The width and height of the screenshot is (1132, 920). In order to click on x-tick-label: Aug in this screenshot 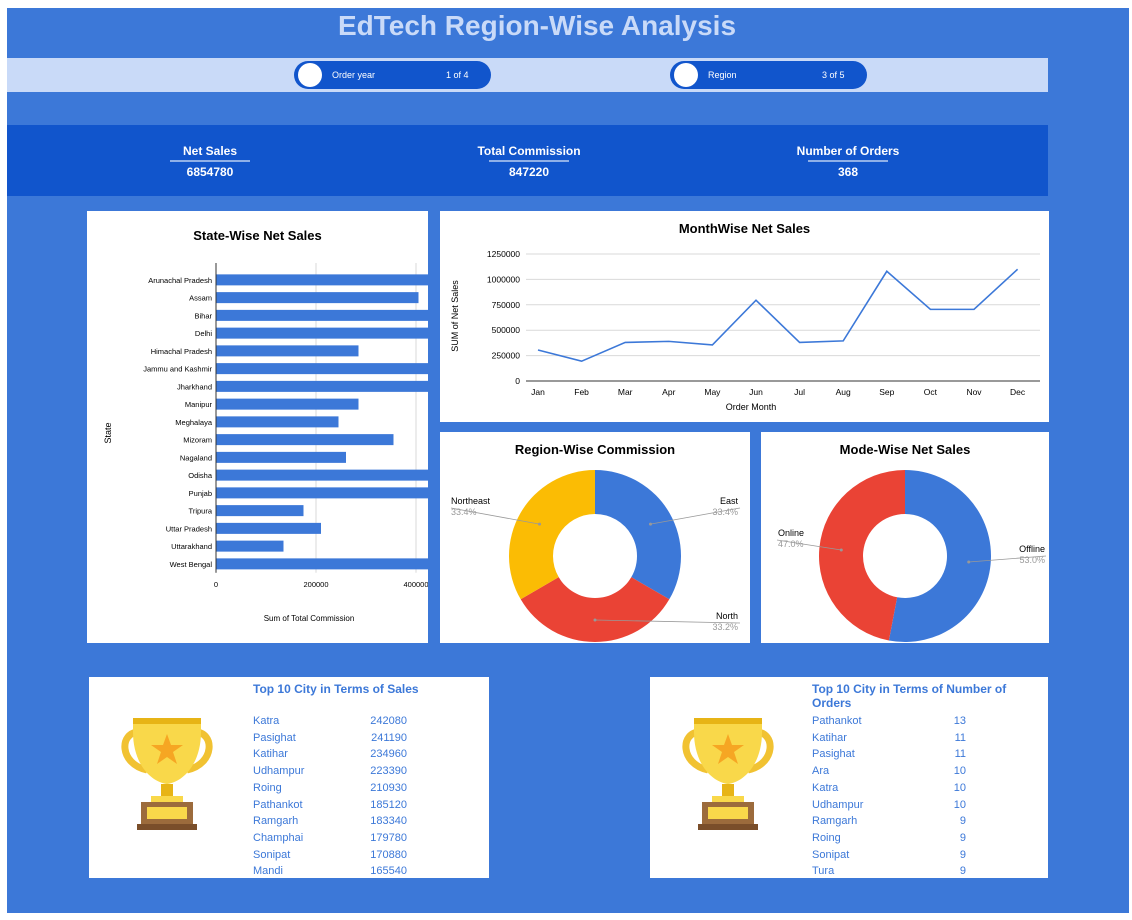, I will do `click(843, 392)`.